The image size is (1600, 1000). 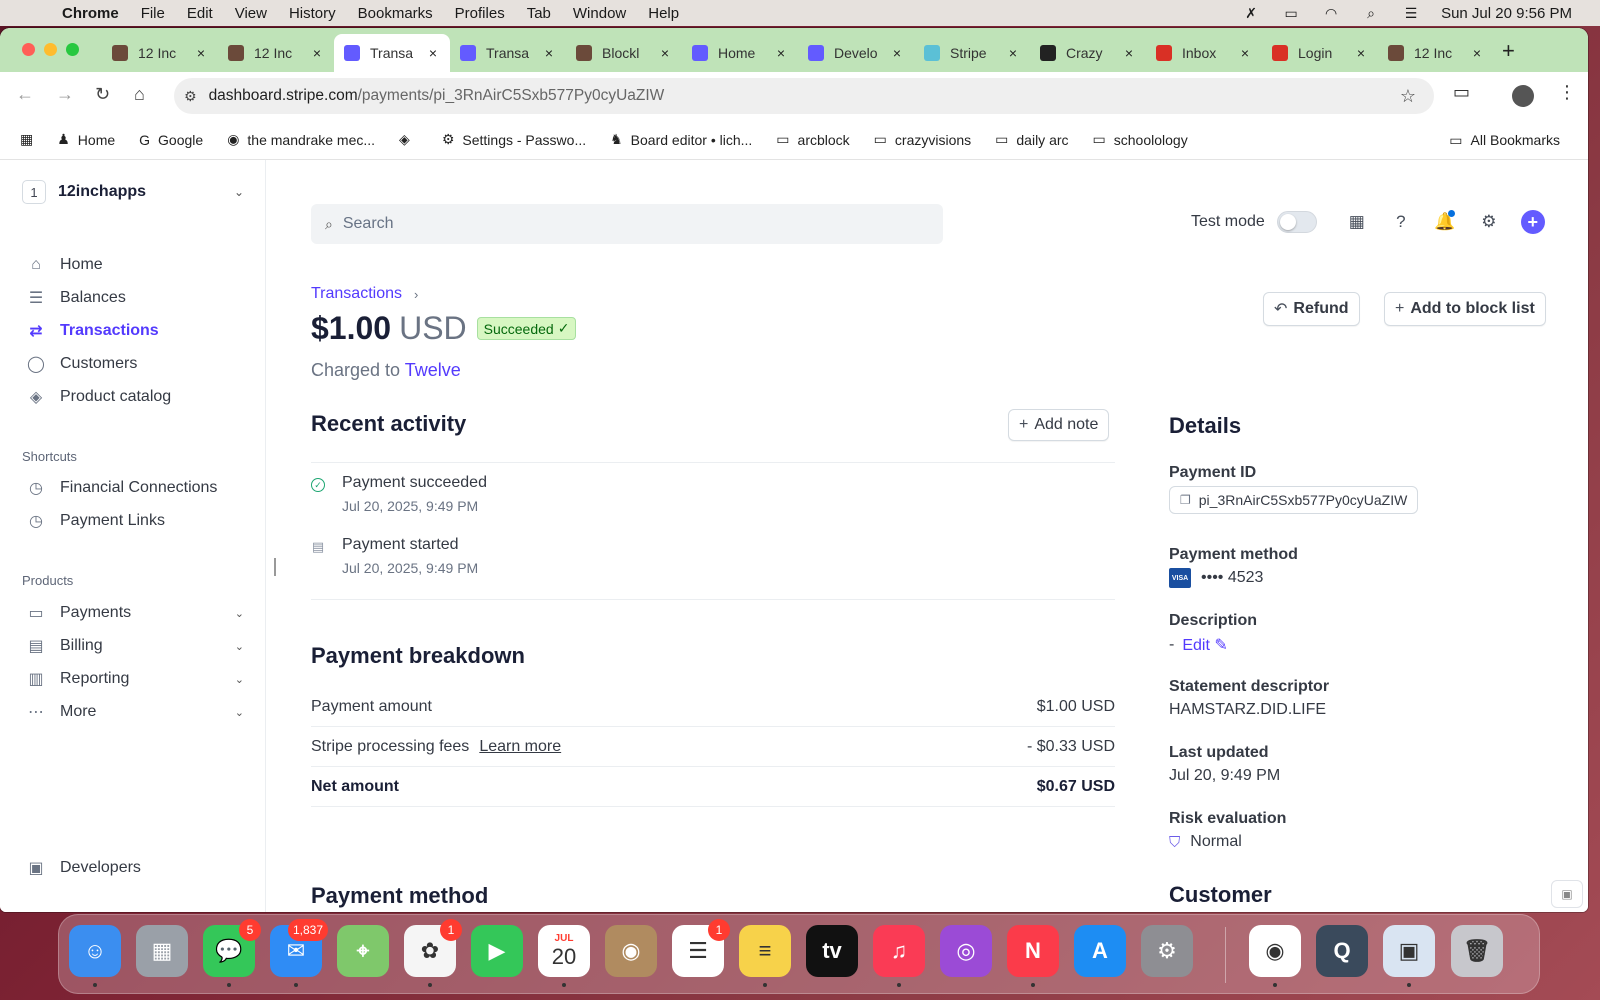 I want to click on sidebar-item-payment-links: ◷ Payment Links, so click(x=135, y=521).